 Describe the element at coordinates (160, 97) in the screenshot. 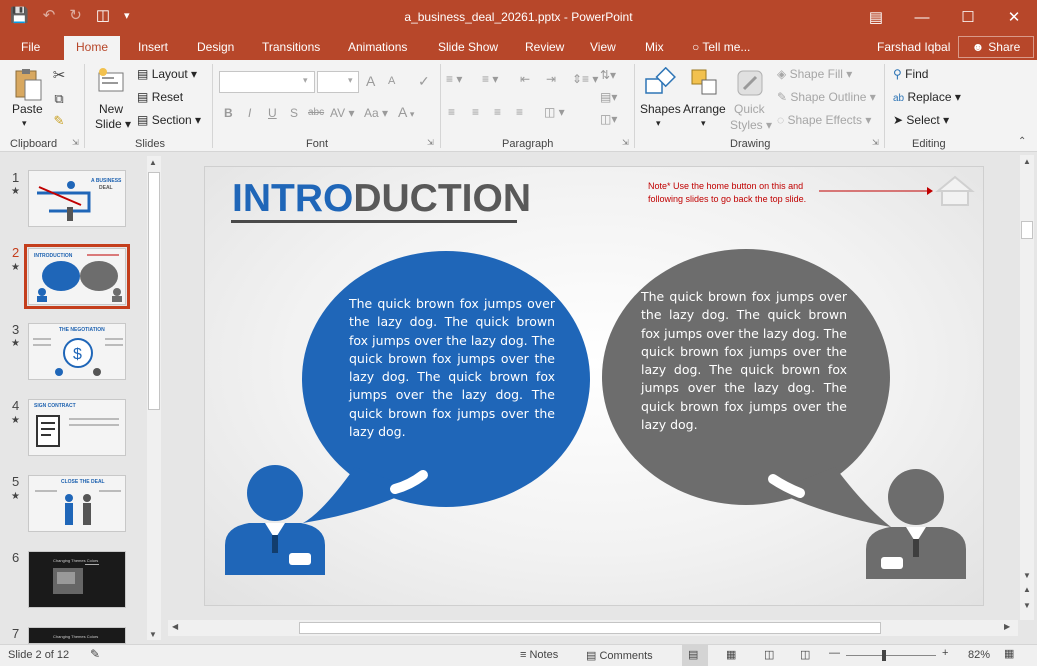

I see `reset-button: ▤ Reset` at that location.